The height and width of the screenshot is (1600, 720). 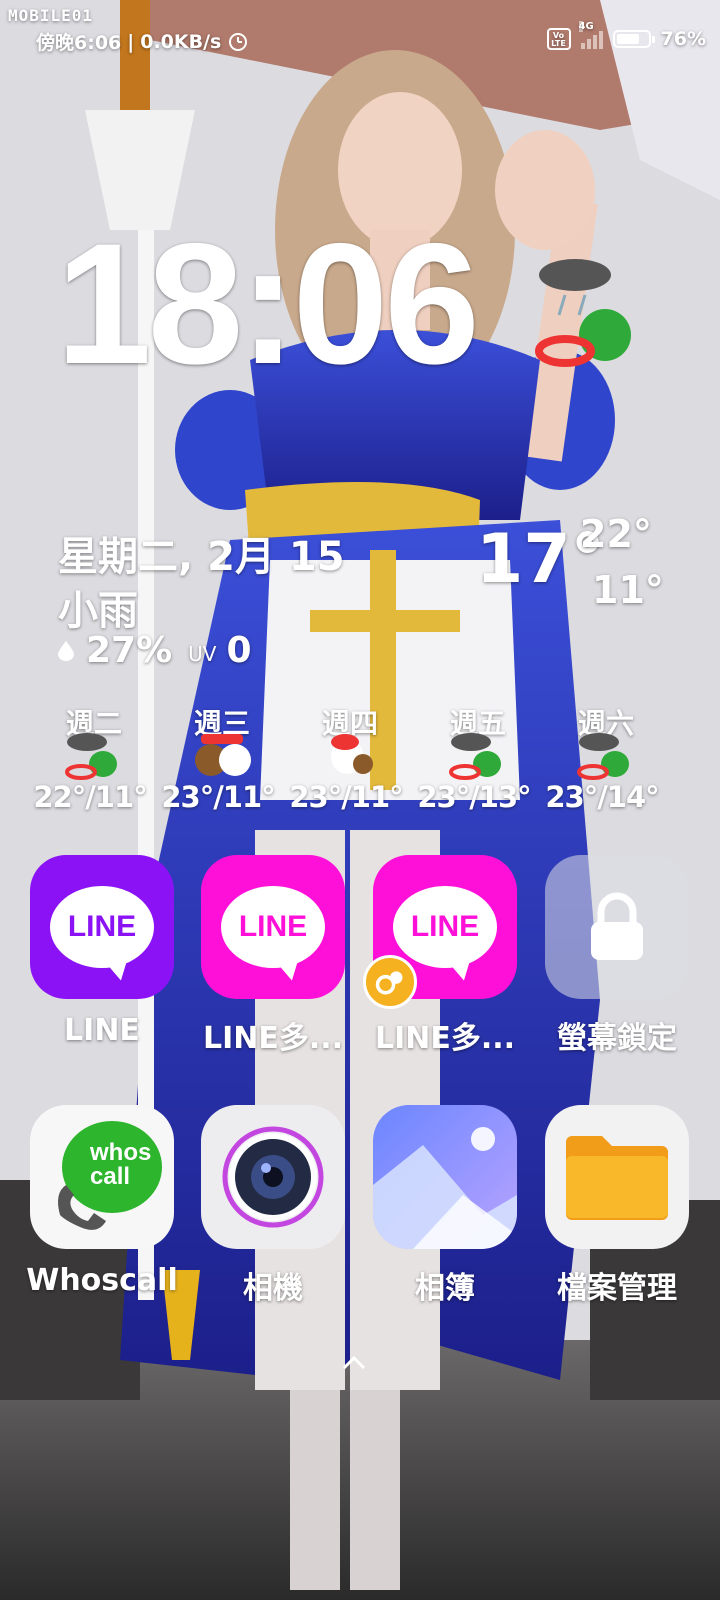 I want to click on uv-value: 0, so click(x=239, y=650).